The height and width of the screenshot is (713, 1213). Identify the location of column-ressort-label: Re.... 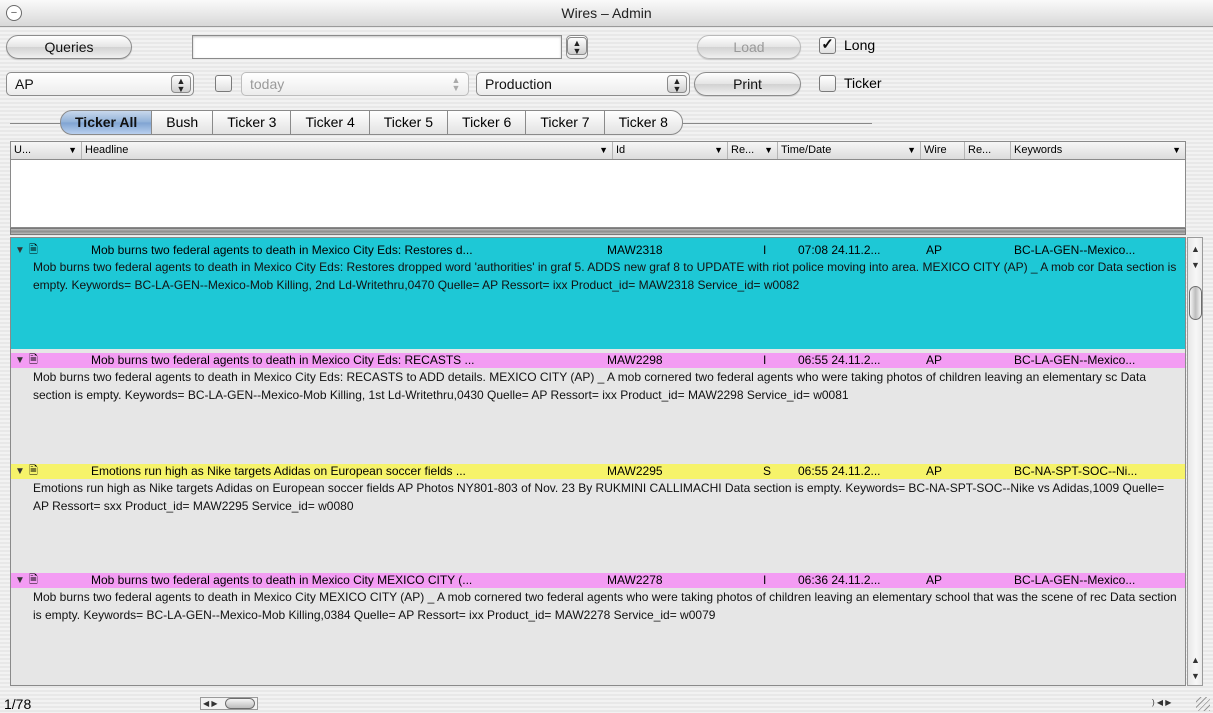
(980, 150).